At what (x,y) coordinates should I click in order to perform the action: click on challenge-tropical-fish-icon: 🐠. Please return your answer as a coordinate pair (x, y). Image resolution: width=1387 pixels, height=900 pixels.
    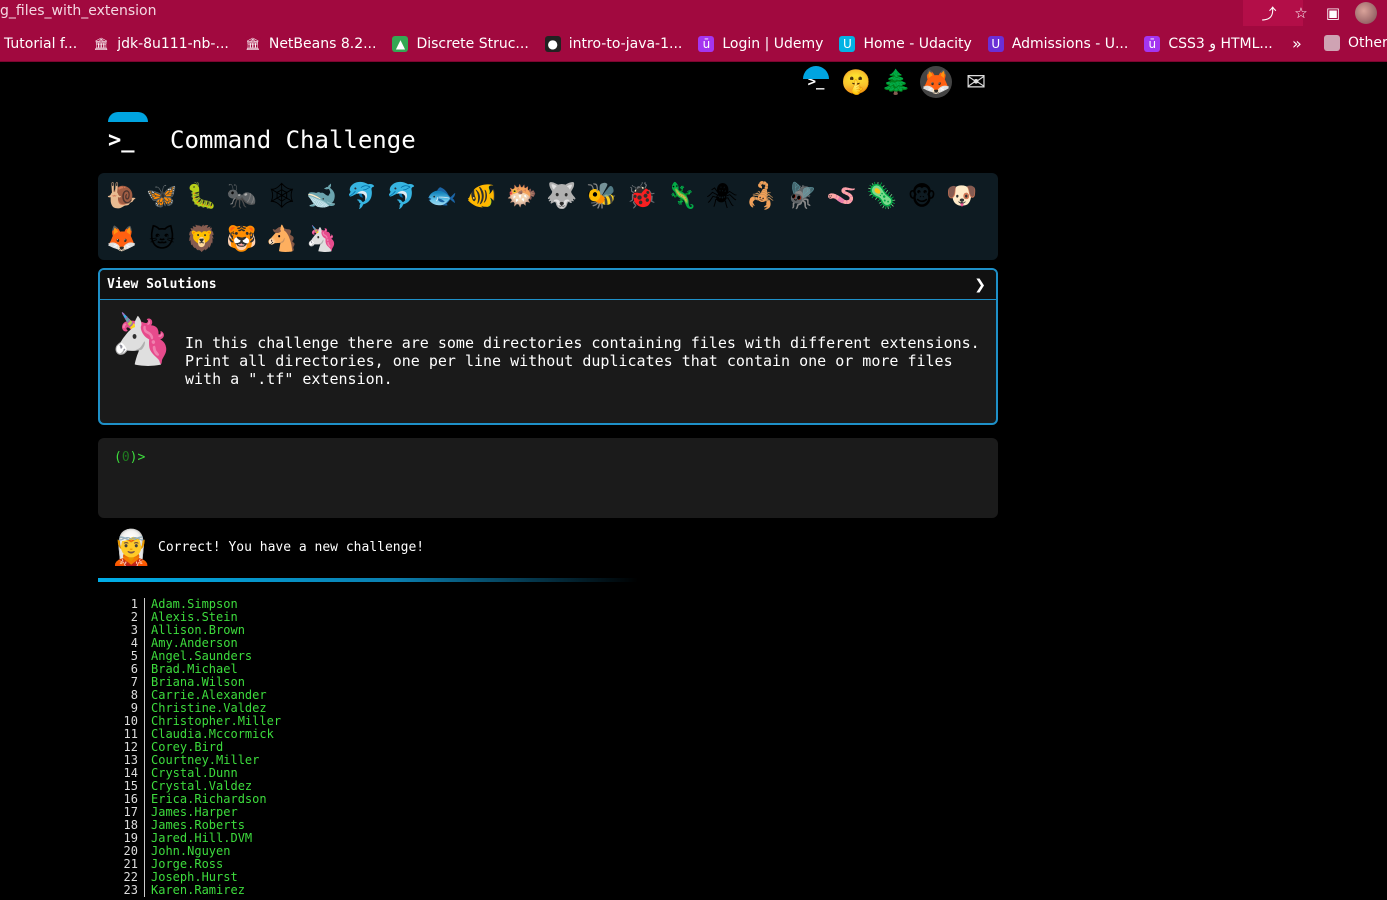
    Looking at the image, I should click on (482, 196).